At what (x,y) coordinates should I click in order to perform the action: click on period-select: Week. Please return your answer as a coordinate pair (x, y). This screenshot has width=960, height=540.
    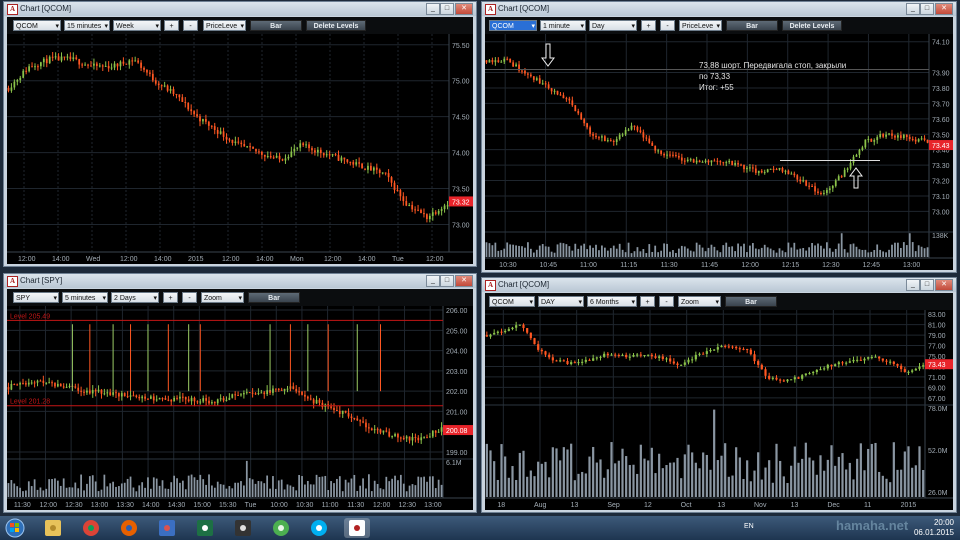
    Looking at the image, I should click on (137, 25).